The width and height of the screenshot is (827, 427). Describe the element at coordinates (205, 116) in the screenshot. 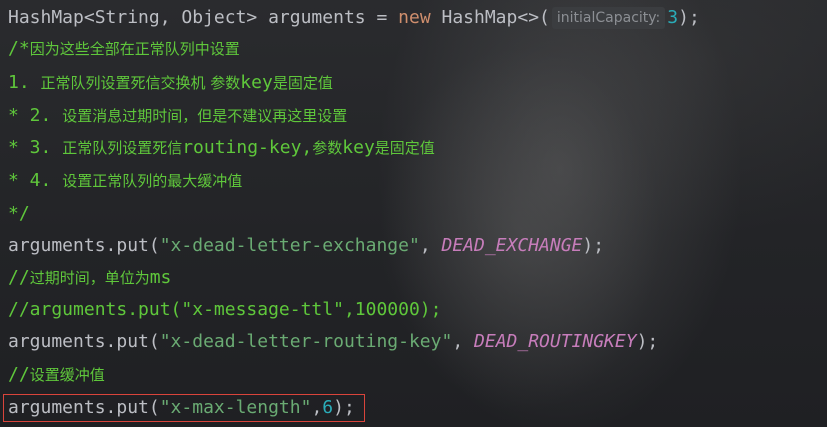

I see `comment-text: 设置消息过期时间，但是不建议再这里设置` at that location.